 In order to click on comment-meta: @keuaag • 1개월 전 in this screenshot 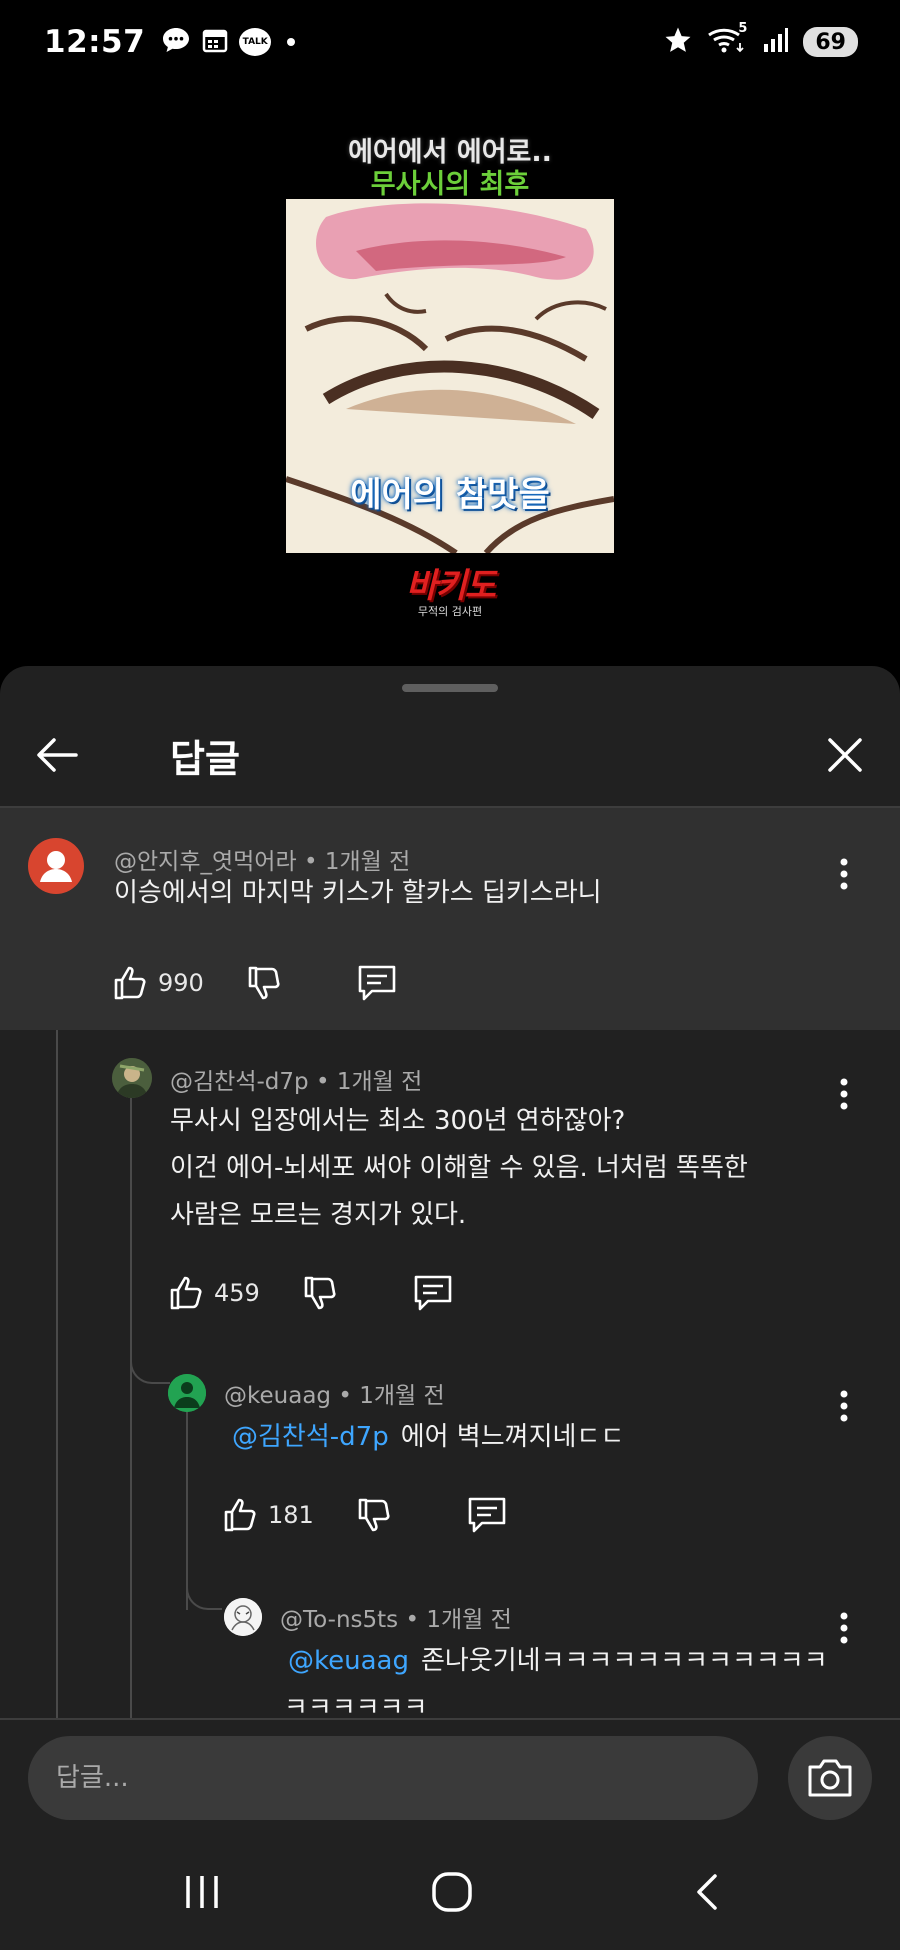, I will do `click(334, 1393)`.